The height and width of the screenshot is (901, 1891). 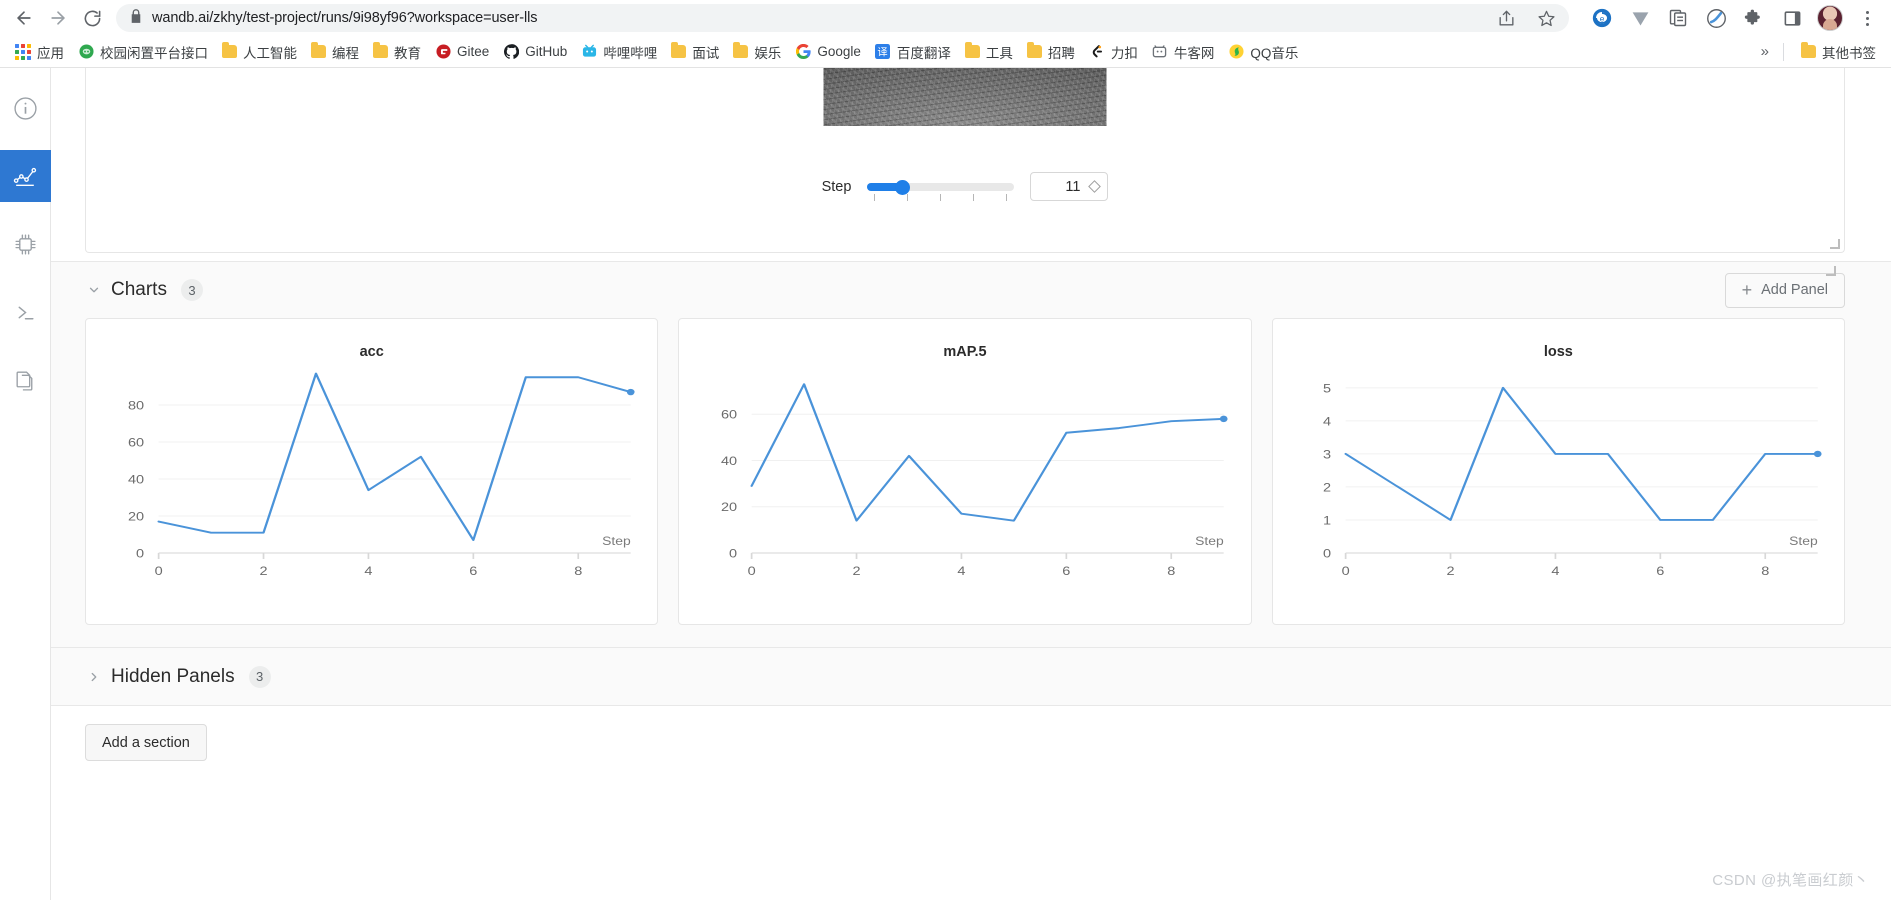 I want to click on google-favicon, so click(x=803, y=52).